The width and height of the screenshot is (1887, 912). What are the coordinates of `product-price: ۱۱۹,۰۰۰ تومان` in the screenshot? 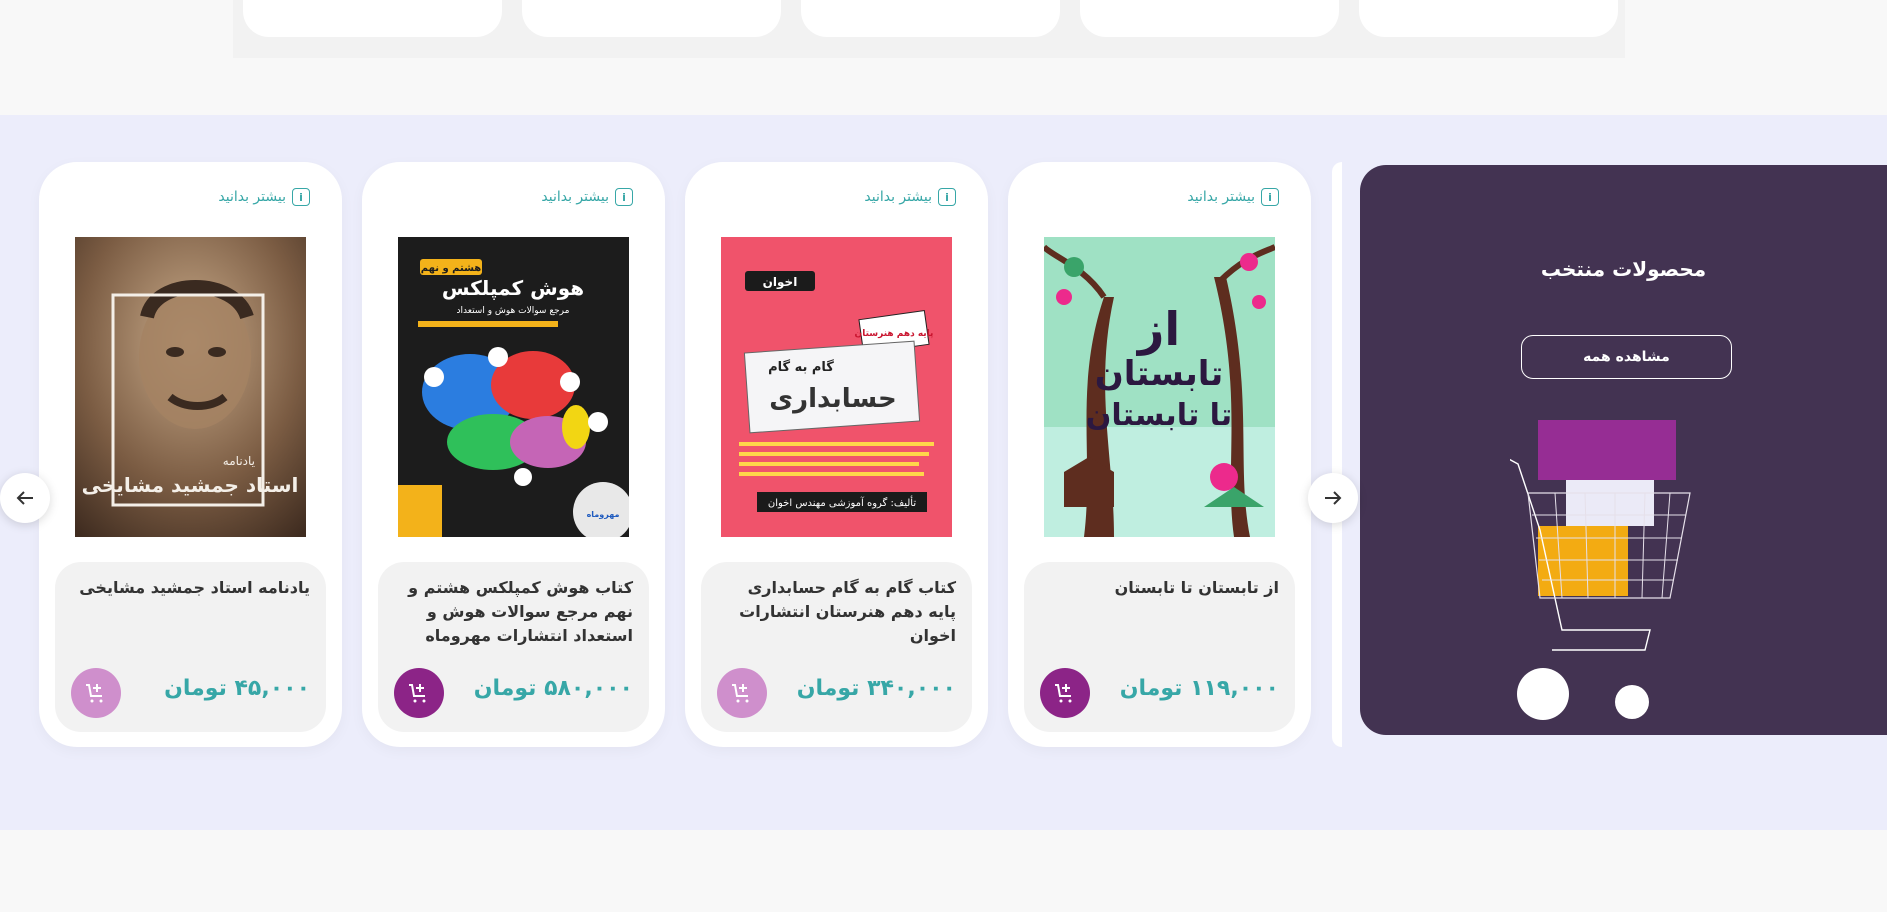 It's located at (1199, 688).